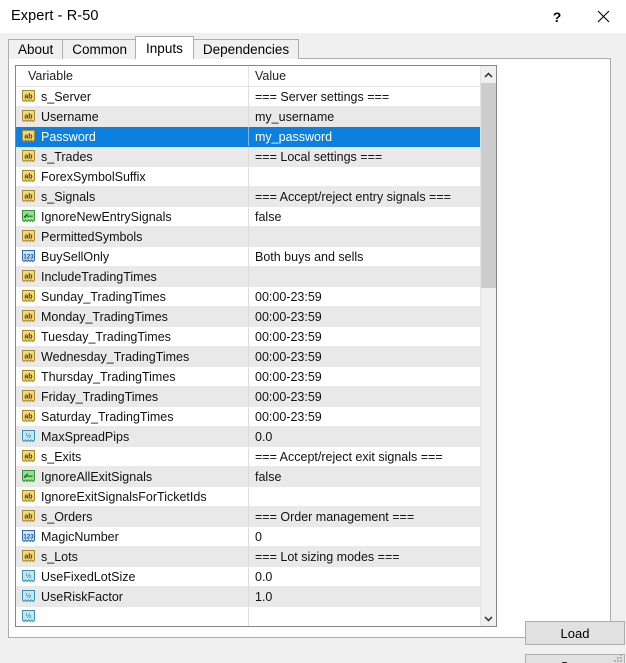  What do you see at coordinates (364, 596) in the screenshot?
I see `value-cell: 1.0` at bounding box center [364, 596].